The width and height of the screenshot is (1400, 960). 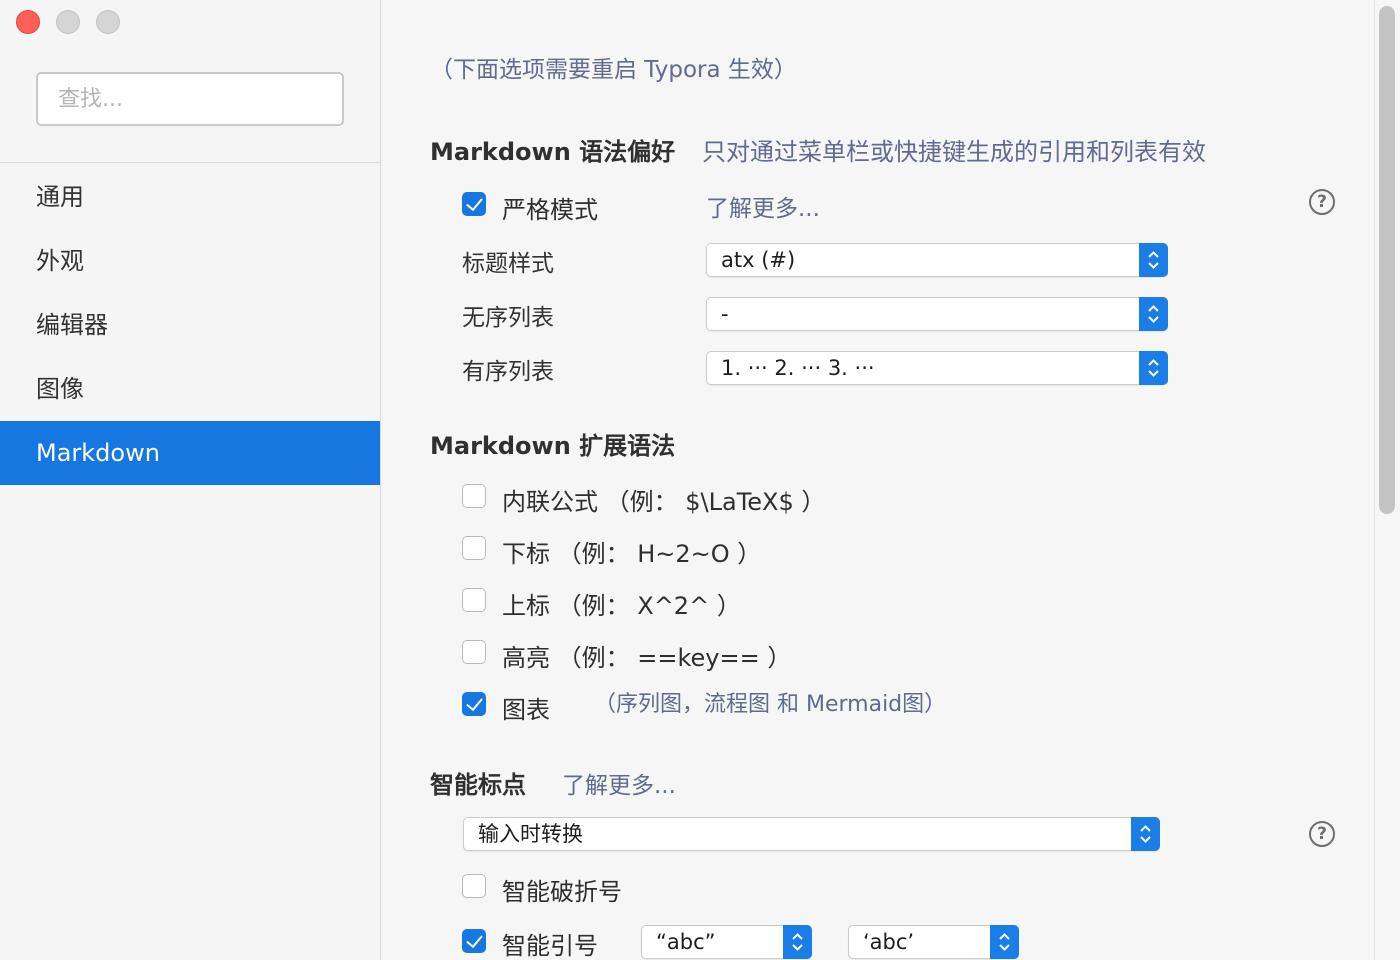 What do you see at coordinates (937, 368) in the screenshot?
I see `ordered-list-select: 1. ··· 2. ··· 3. ···` at bounding box center [937, 368].